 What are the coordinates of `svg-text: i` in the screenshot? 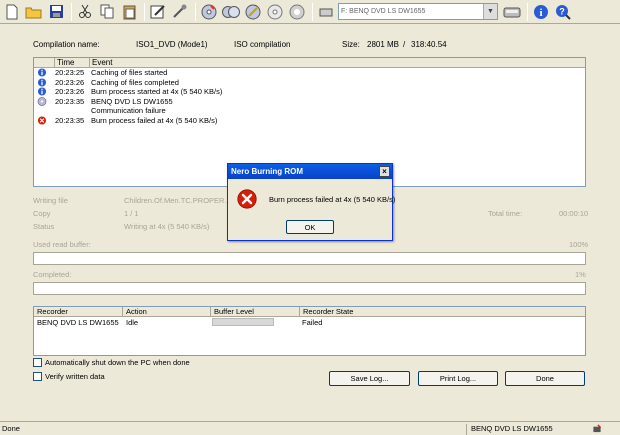 It's located at (540, 13).